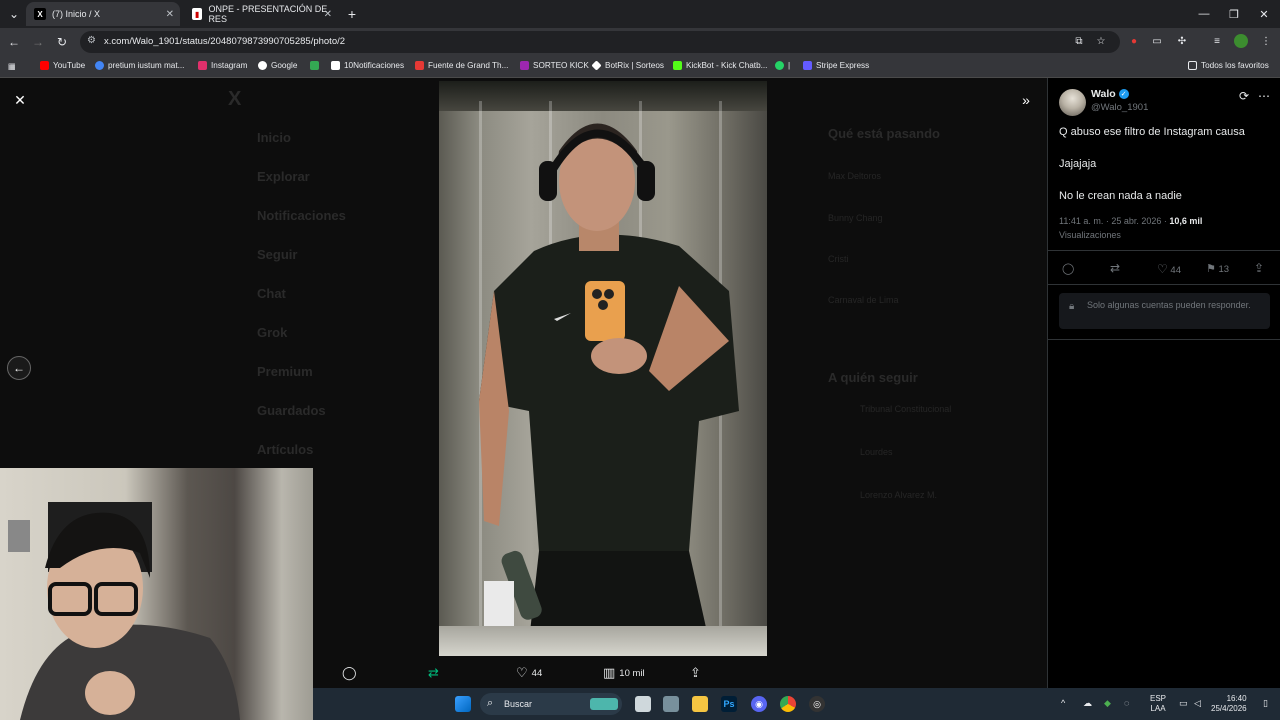 Image resolution: width=1280 pixels, height=720 pixels. Describe the element at coordinates (1107, 703) in the screenshot. I see `tray-app-icon: ◆` at that location.